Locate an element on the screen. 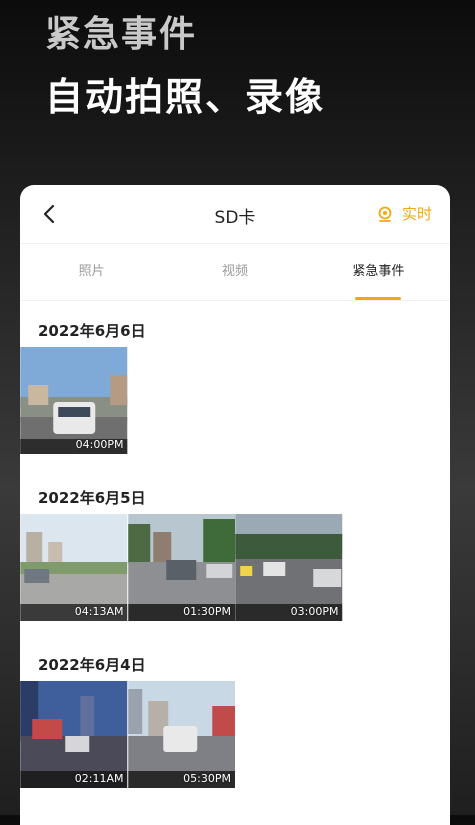 Image resolution: width=475 pixels, height=825 pixels. thumbnail-time: 05:30PM is located at coordinates (207, 778).